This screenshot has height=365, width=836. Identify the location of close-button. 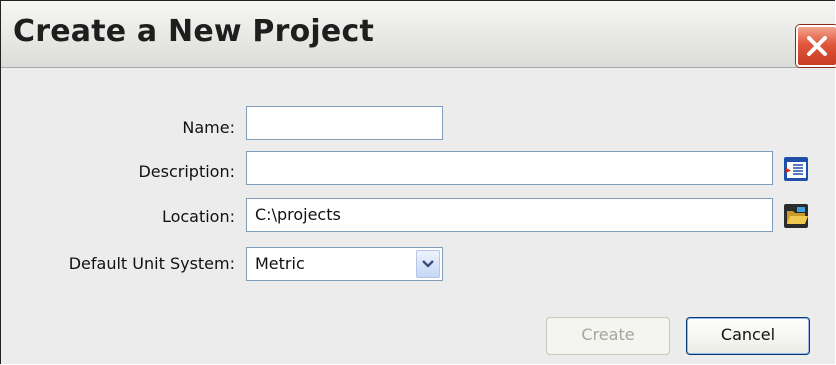
(816, 46).